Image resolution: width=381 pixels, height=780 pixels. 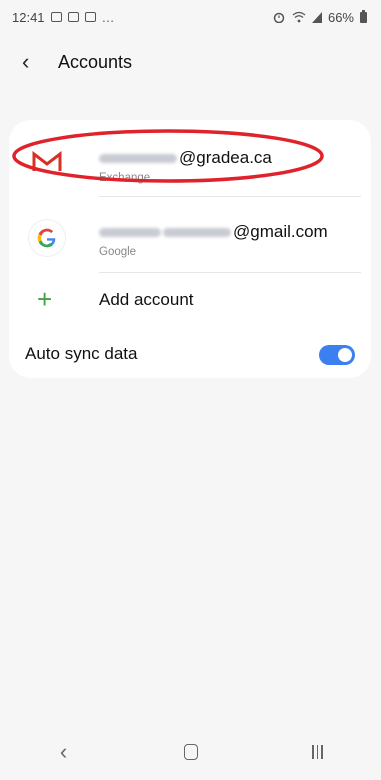 I want to click on plus-icon: +, so click(x=45, y=299).